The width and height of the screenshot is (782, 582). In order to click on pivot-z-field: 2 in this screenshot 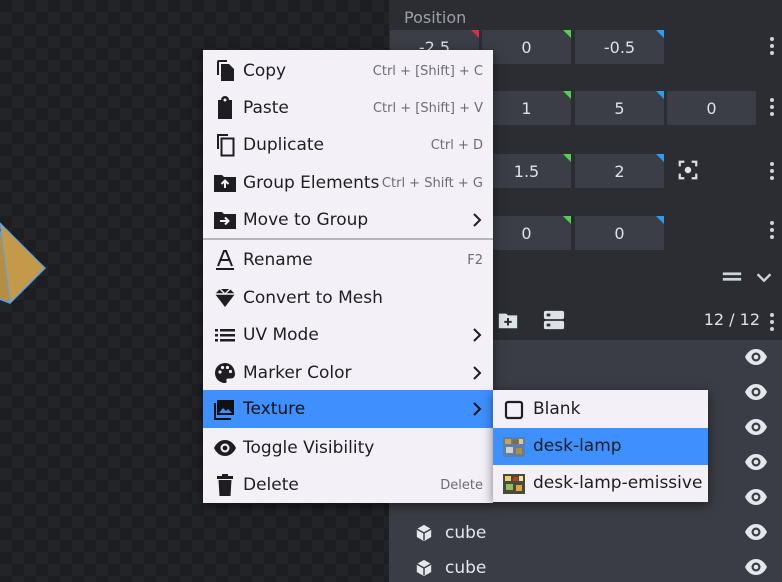, I will do `click(619, 171)`.